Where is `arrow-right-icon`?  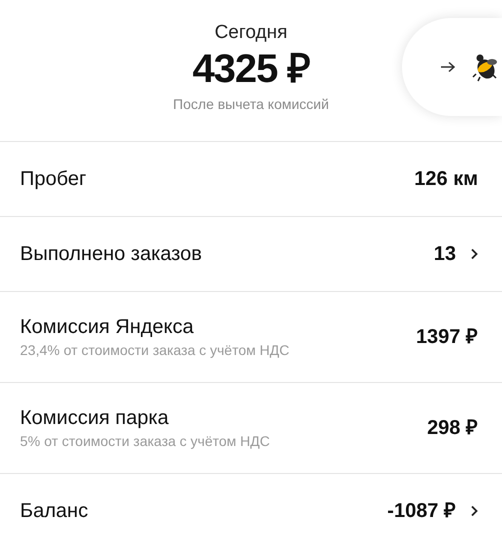
arrow-right-icon is located at coordinates (448, 67).